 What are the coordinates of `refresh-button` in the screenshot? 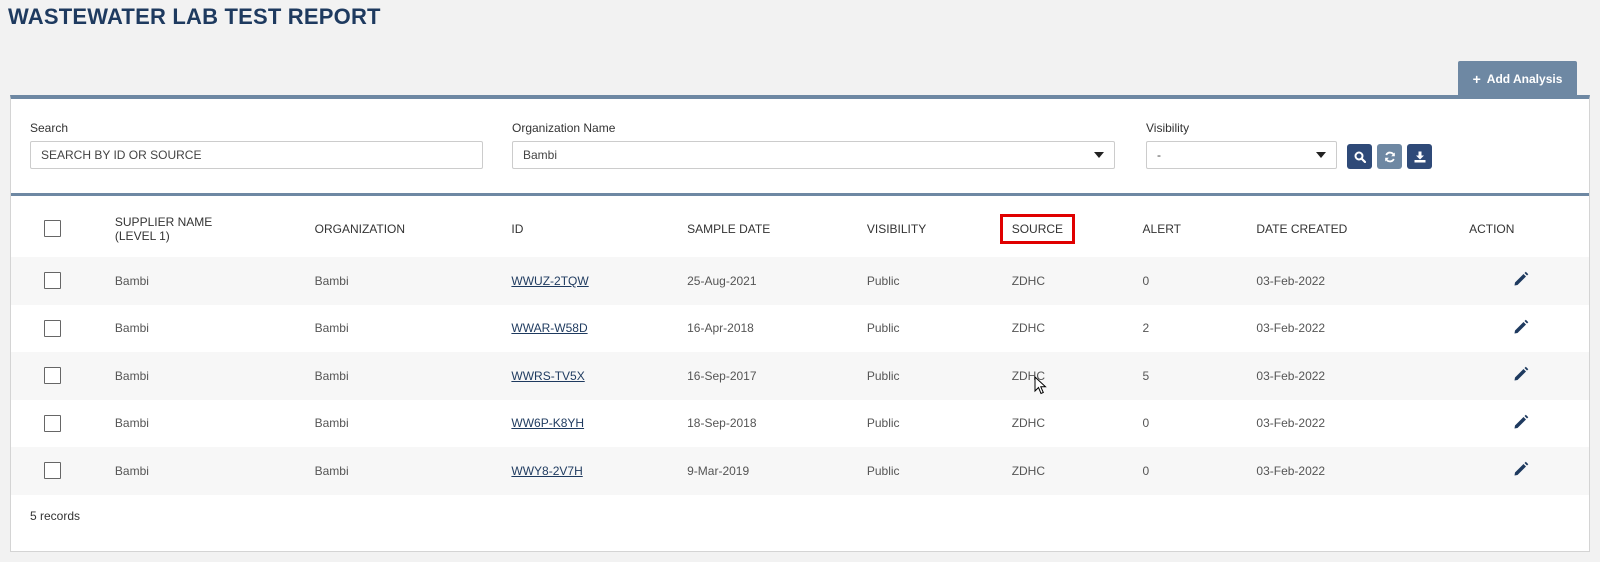 It's located at (1389, 156).